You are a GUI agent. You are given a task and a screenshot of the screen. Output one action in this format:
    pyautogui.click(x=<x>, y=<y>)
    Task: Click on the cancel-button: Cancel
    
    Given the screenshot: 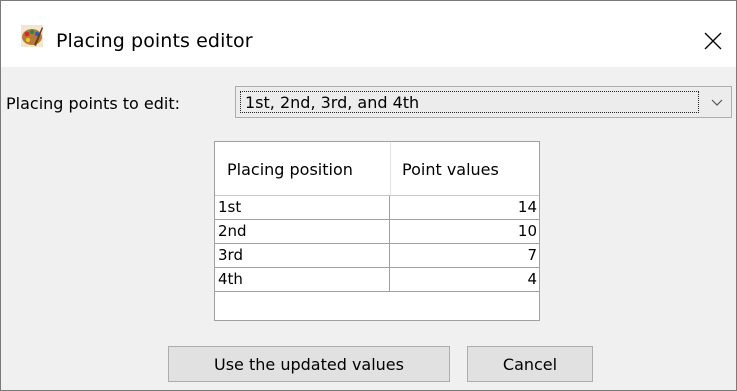 What is the action you would take?
    pyautogui.click(x=530, y=364)
    